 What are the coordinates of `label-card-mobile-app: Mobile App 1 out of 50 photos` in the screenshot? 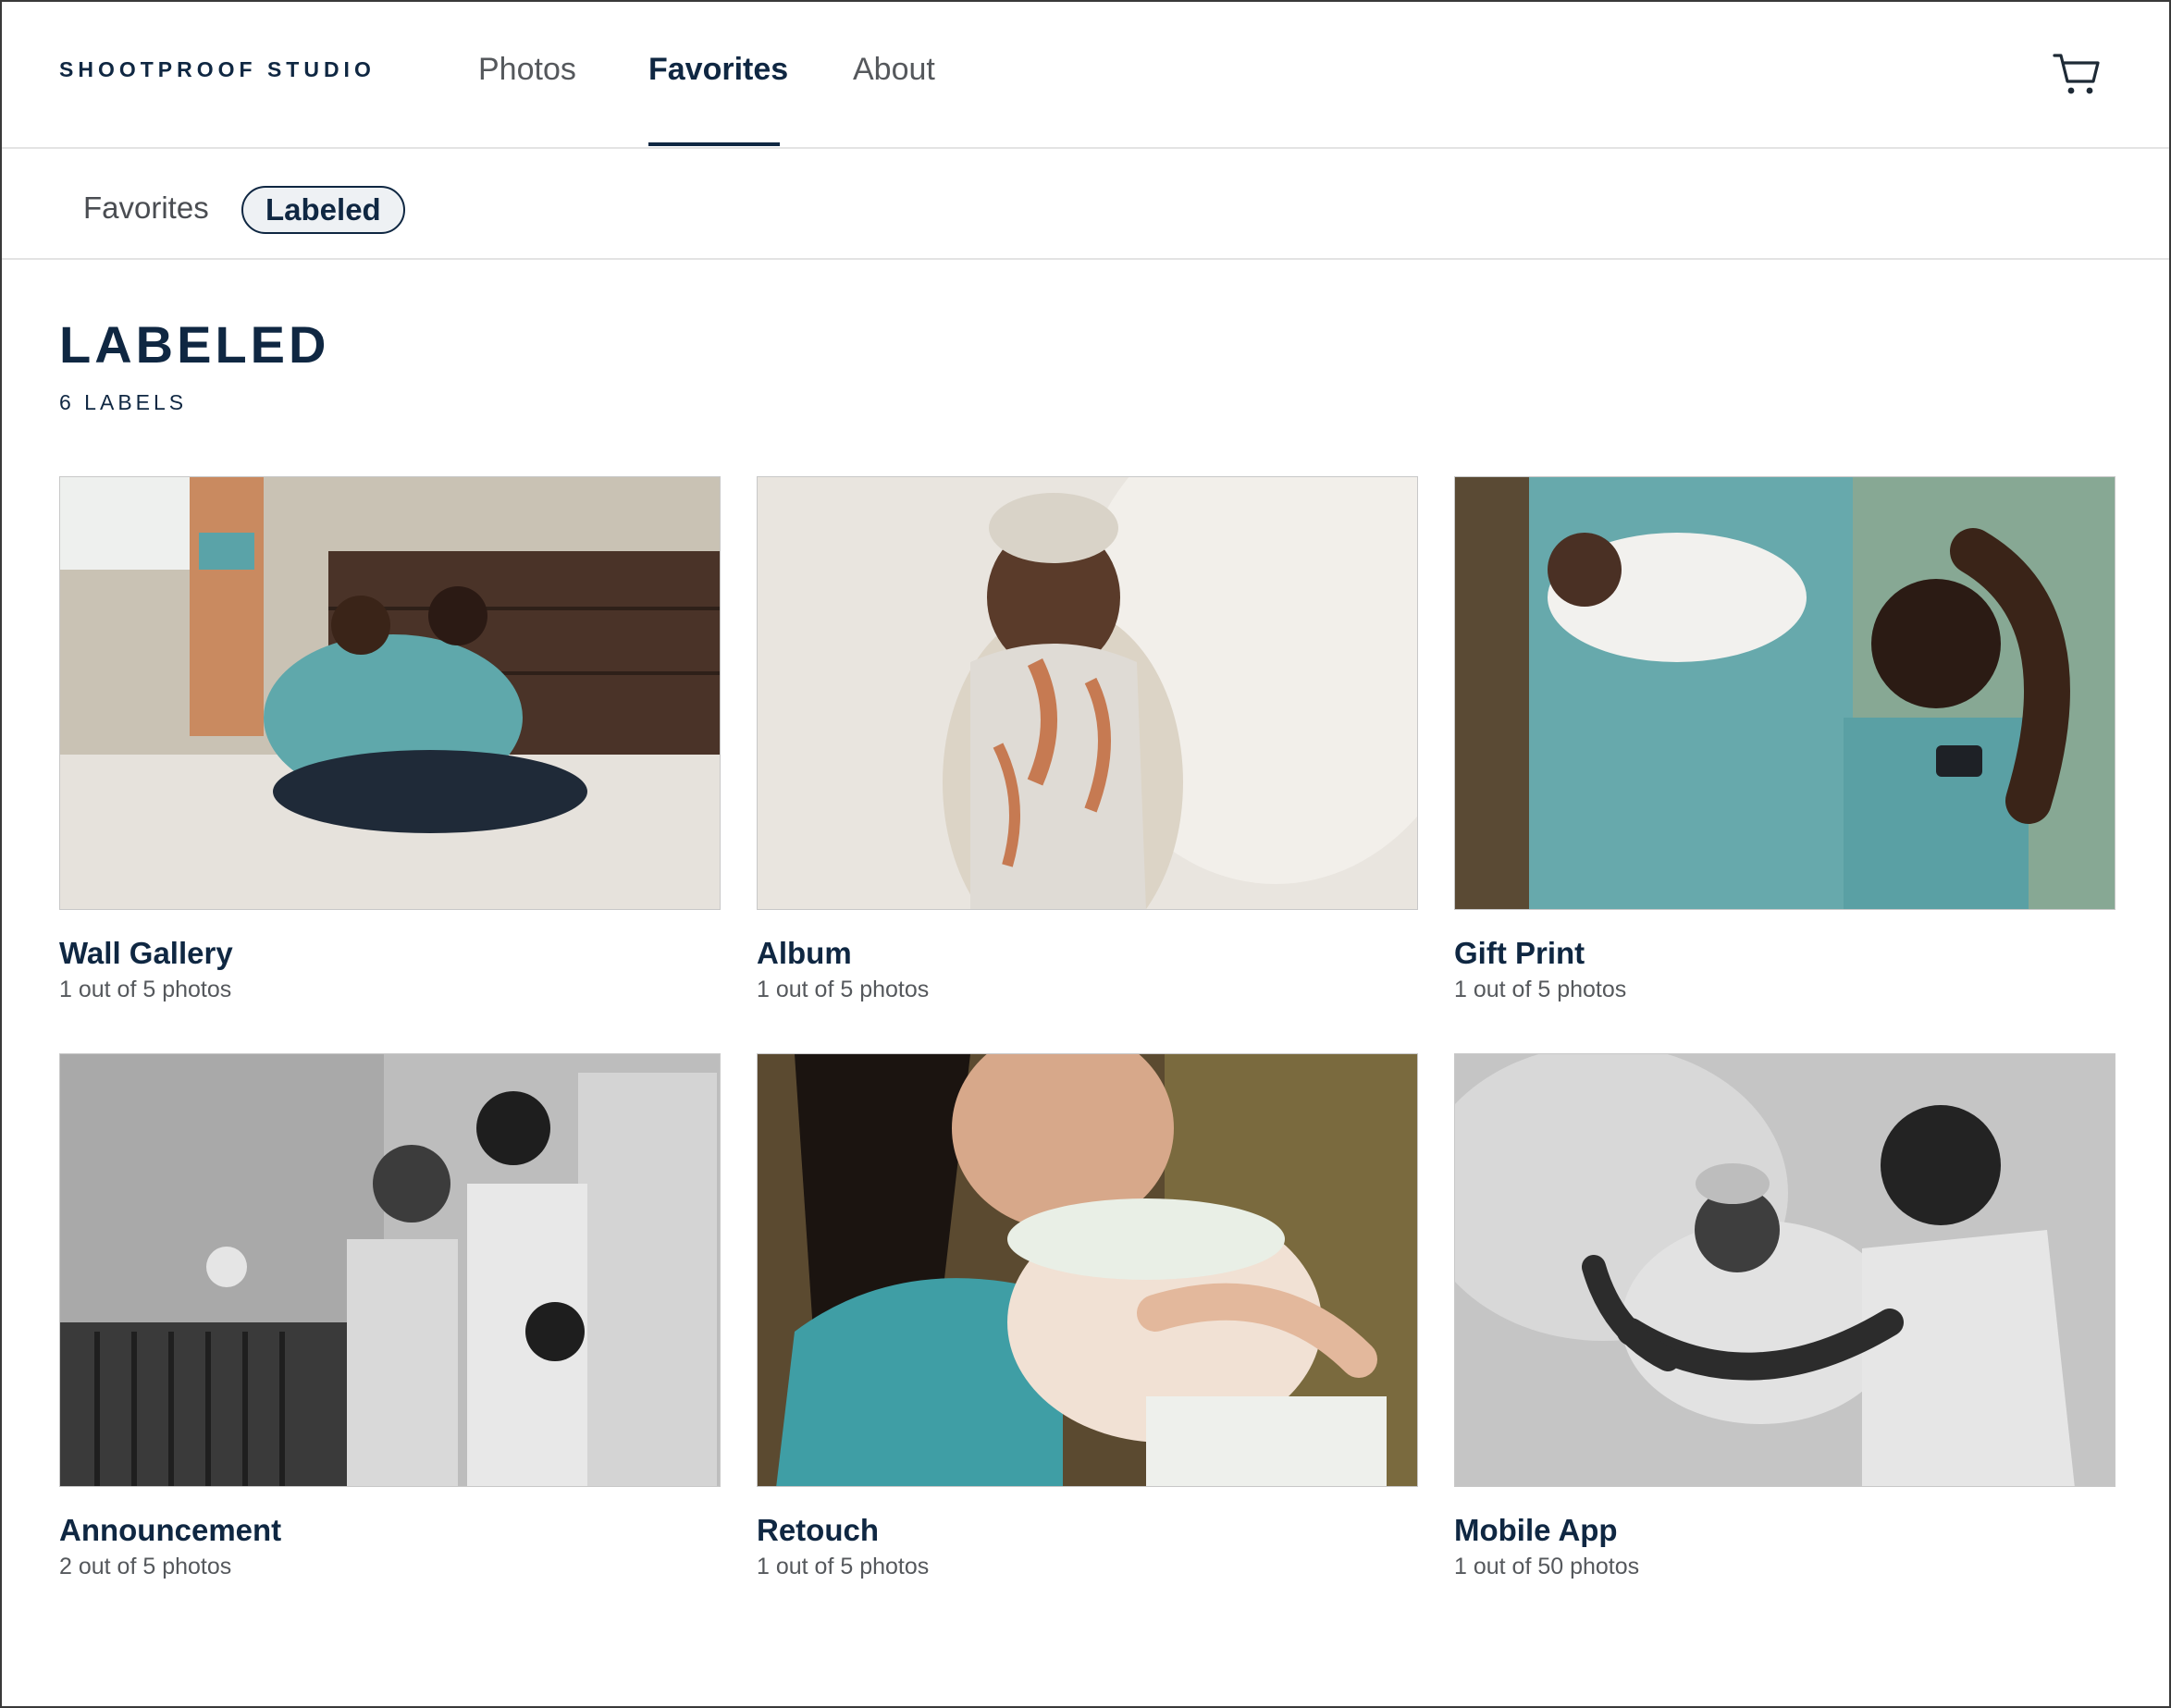 It's located at (1785, 1316).